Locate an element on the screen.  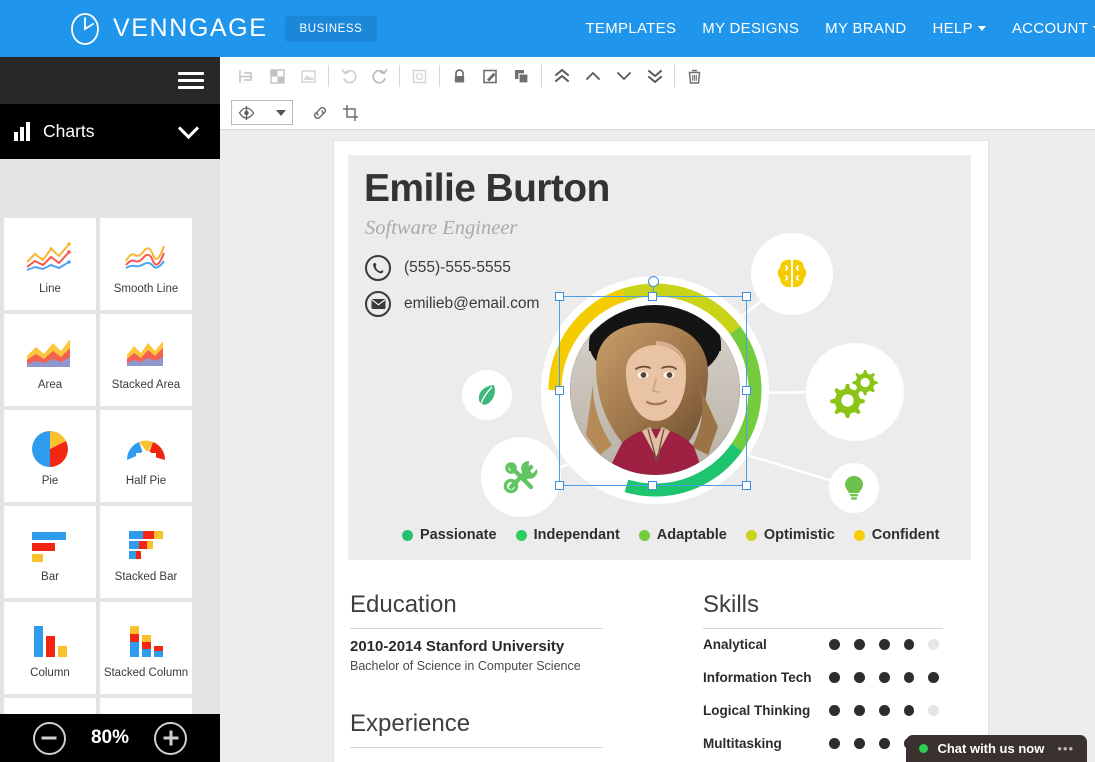
image-icon is located at coordinates (308, 76).